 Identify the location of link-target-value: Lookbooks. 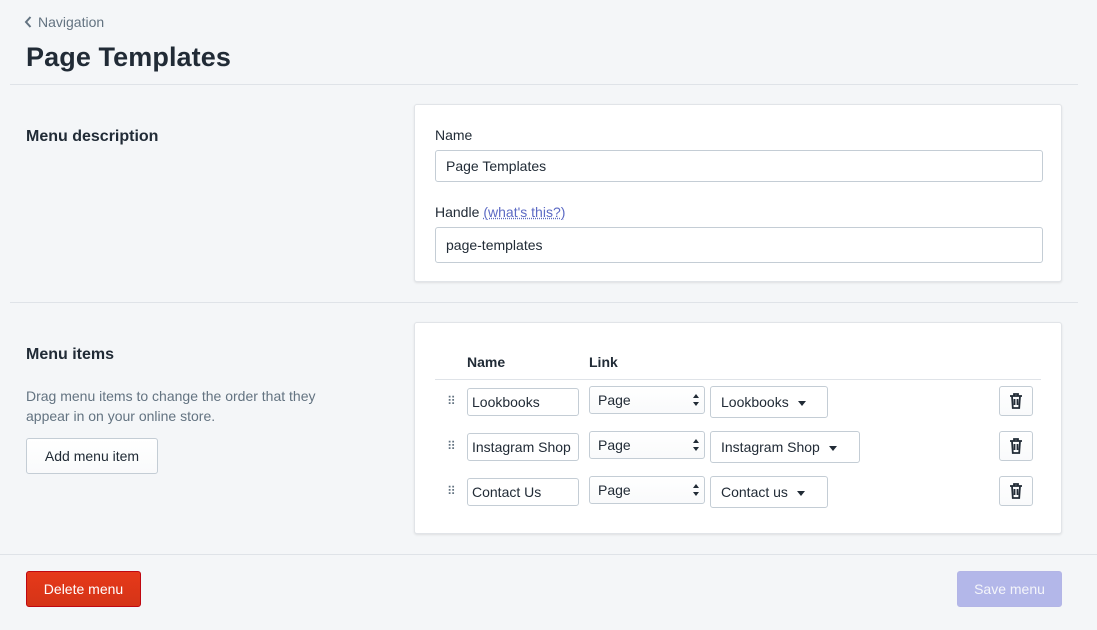
(755, 402).